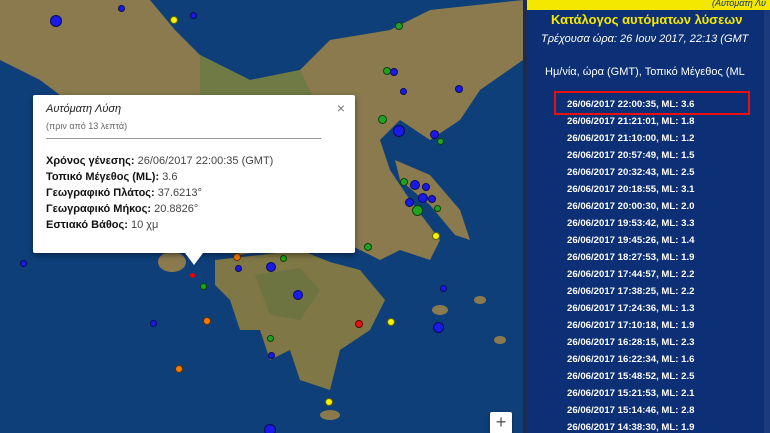  I want to click on event-list-item: 26/06/2017 17:24:36, ML: 1.3, so click(630, 308).